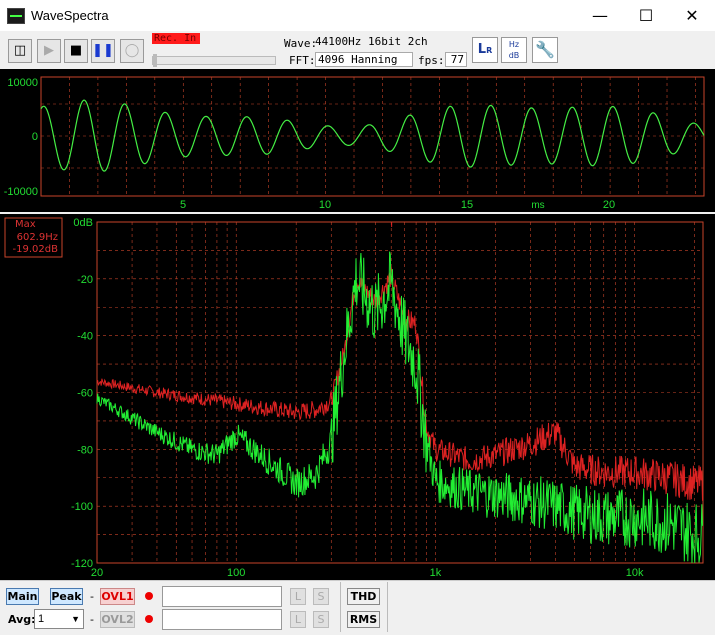 The image size is (715, 635). I want to click on fft-settings-value: 4096 Hanning, so click(364, 59).